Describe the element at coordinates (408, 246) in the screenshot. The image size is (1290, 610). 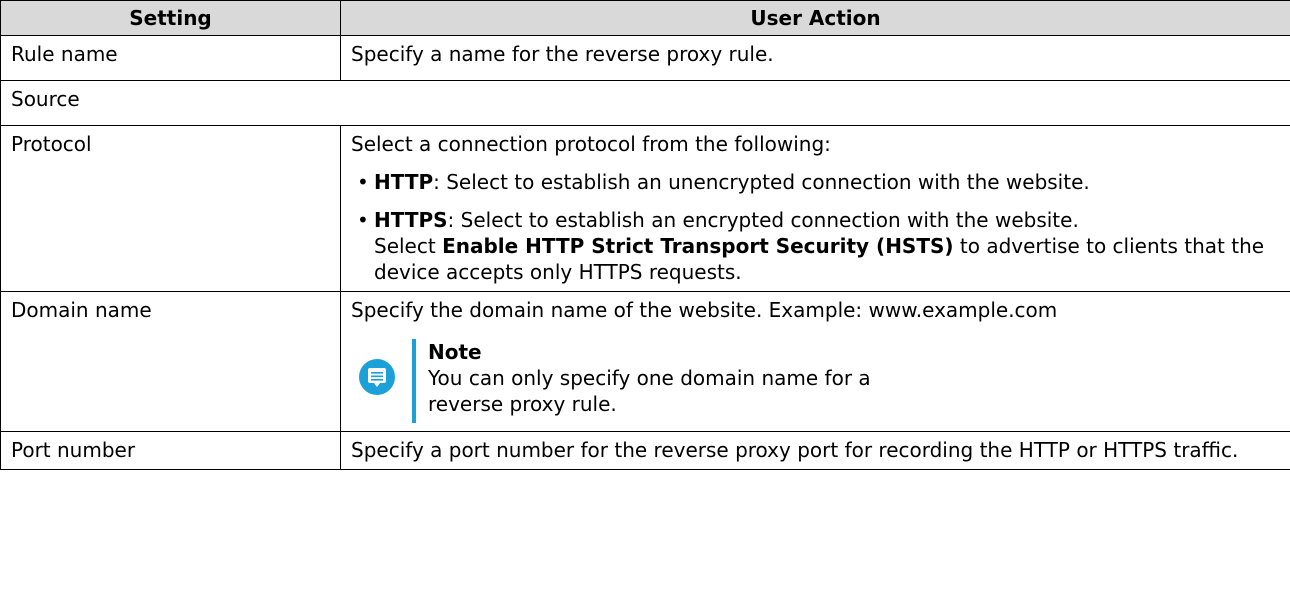
I see `hsts-select-prefix: Select` at that location.